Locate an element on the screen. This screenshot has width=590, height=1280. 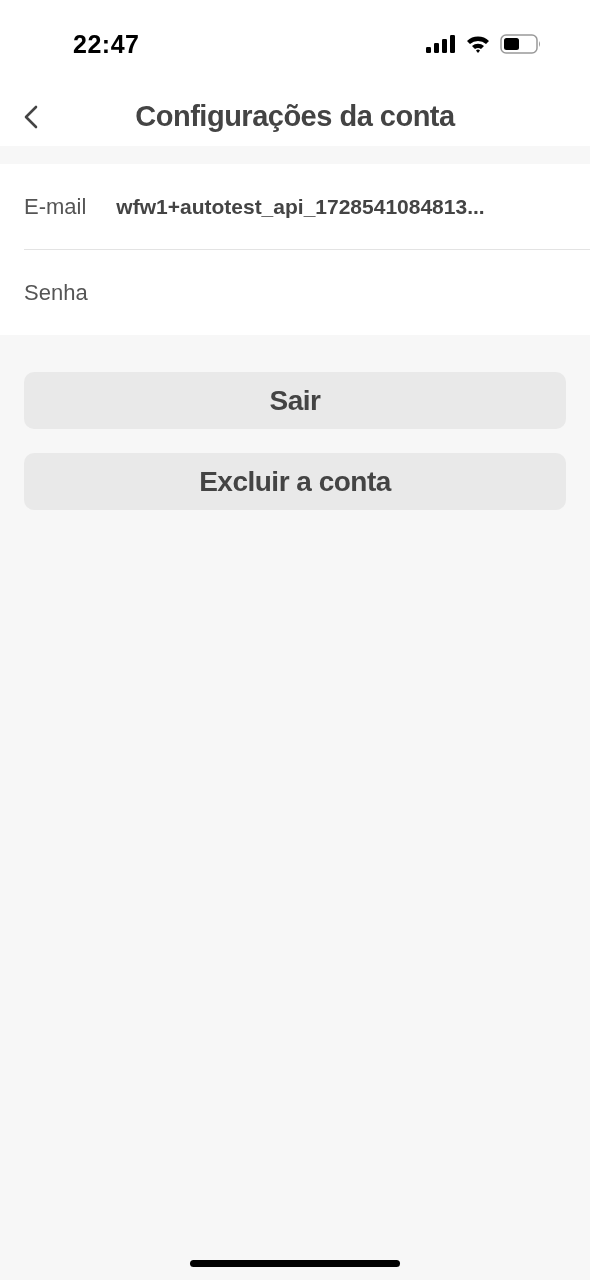
delete-account-button: Excluir a conta is located at coordinates (295, 481).